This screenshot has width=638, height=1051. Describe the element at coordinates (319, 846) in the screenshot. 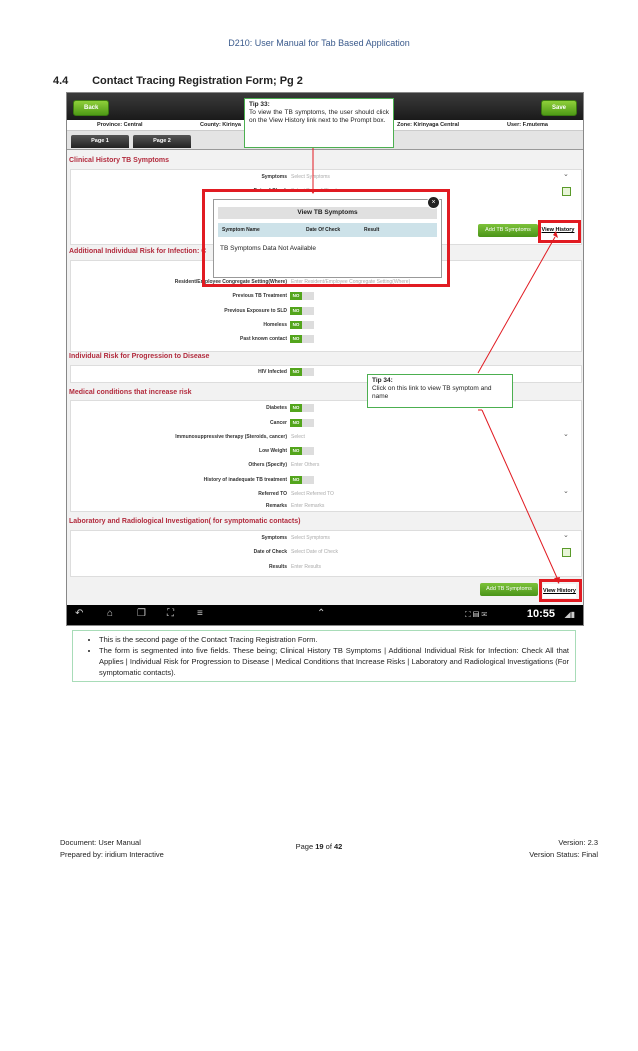

I see `page-current: 19` at that location.